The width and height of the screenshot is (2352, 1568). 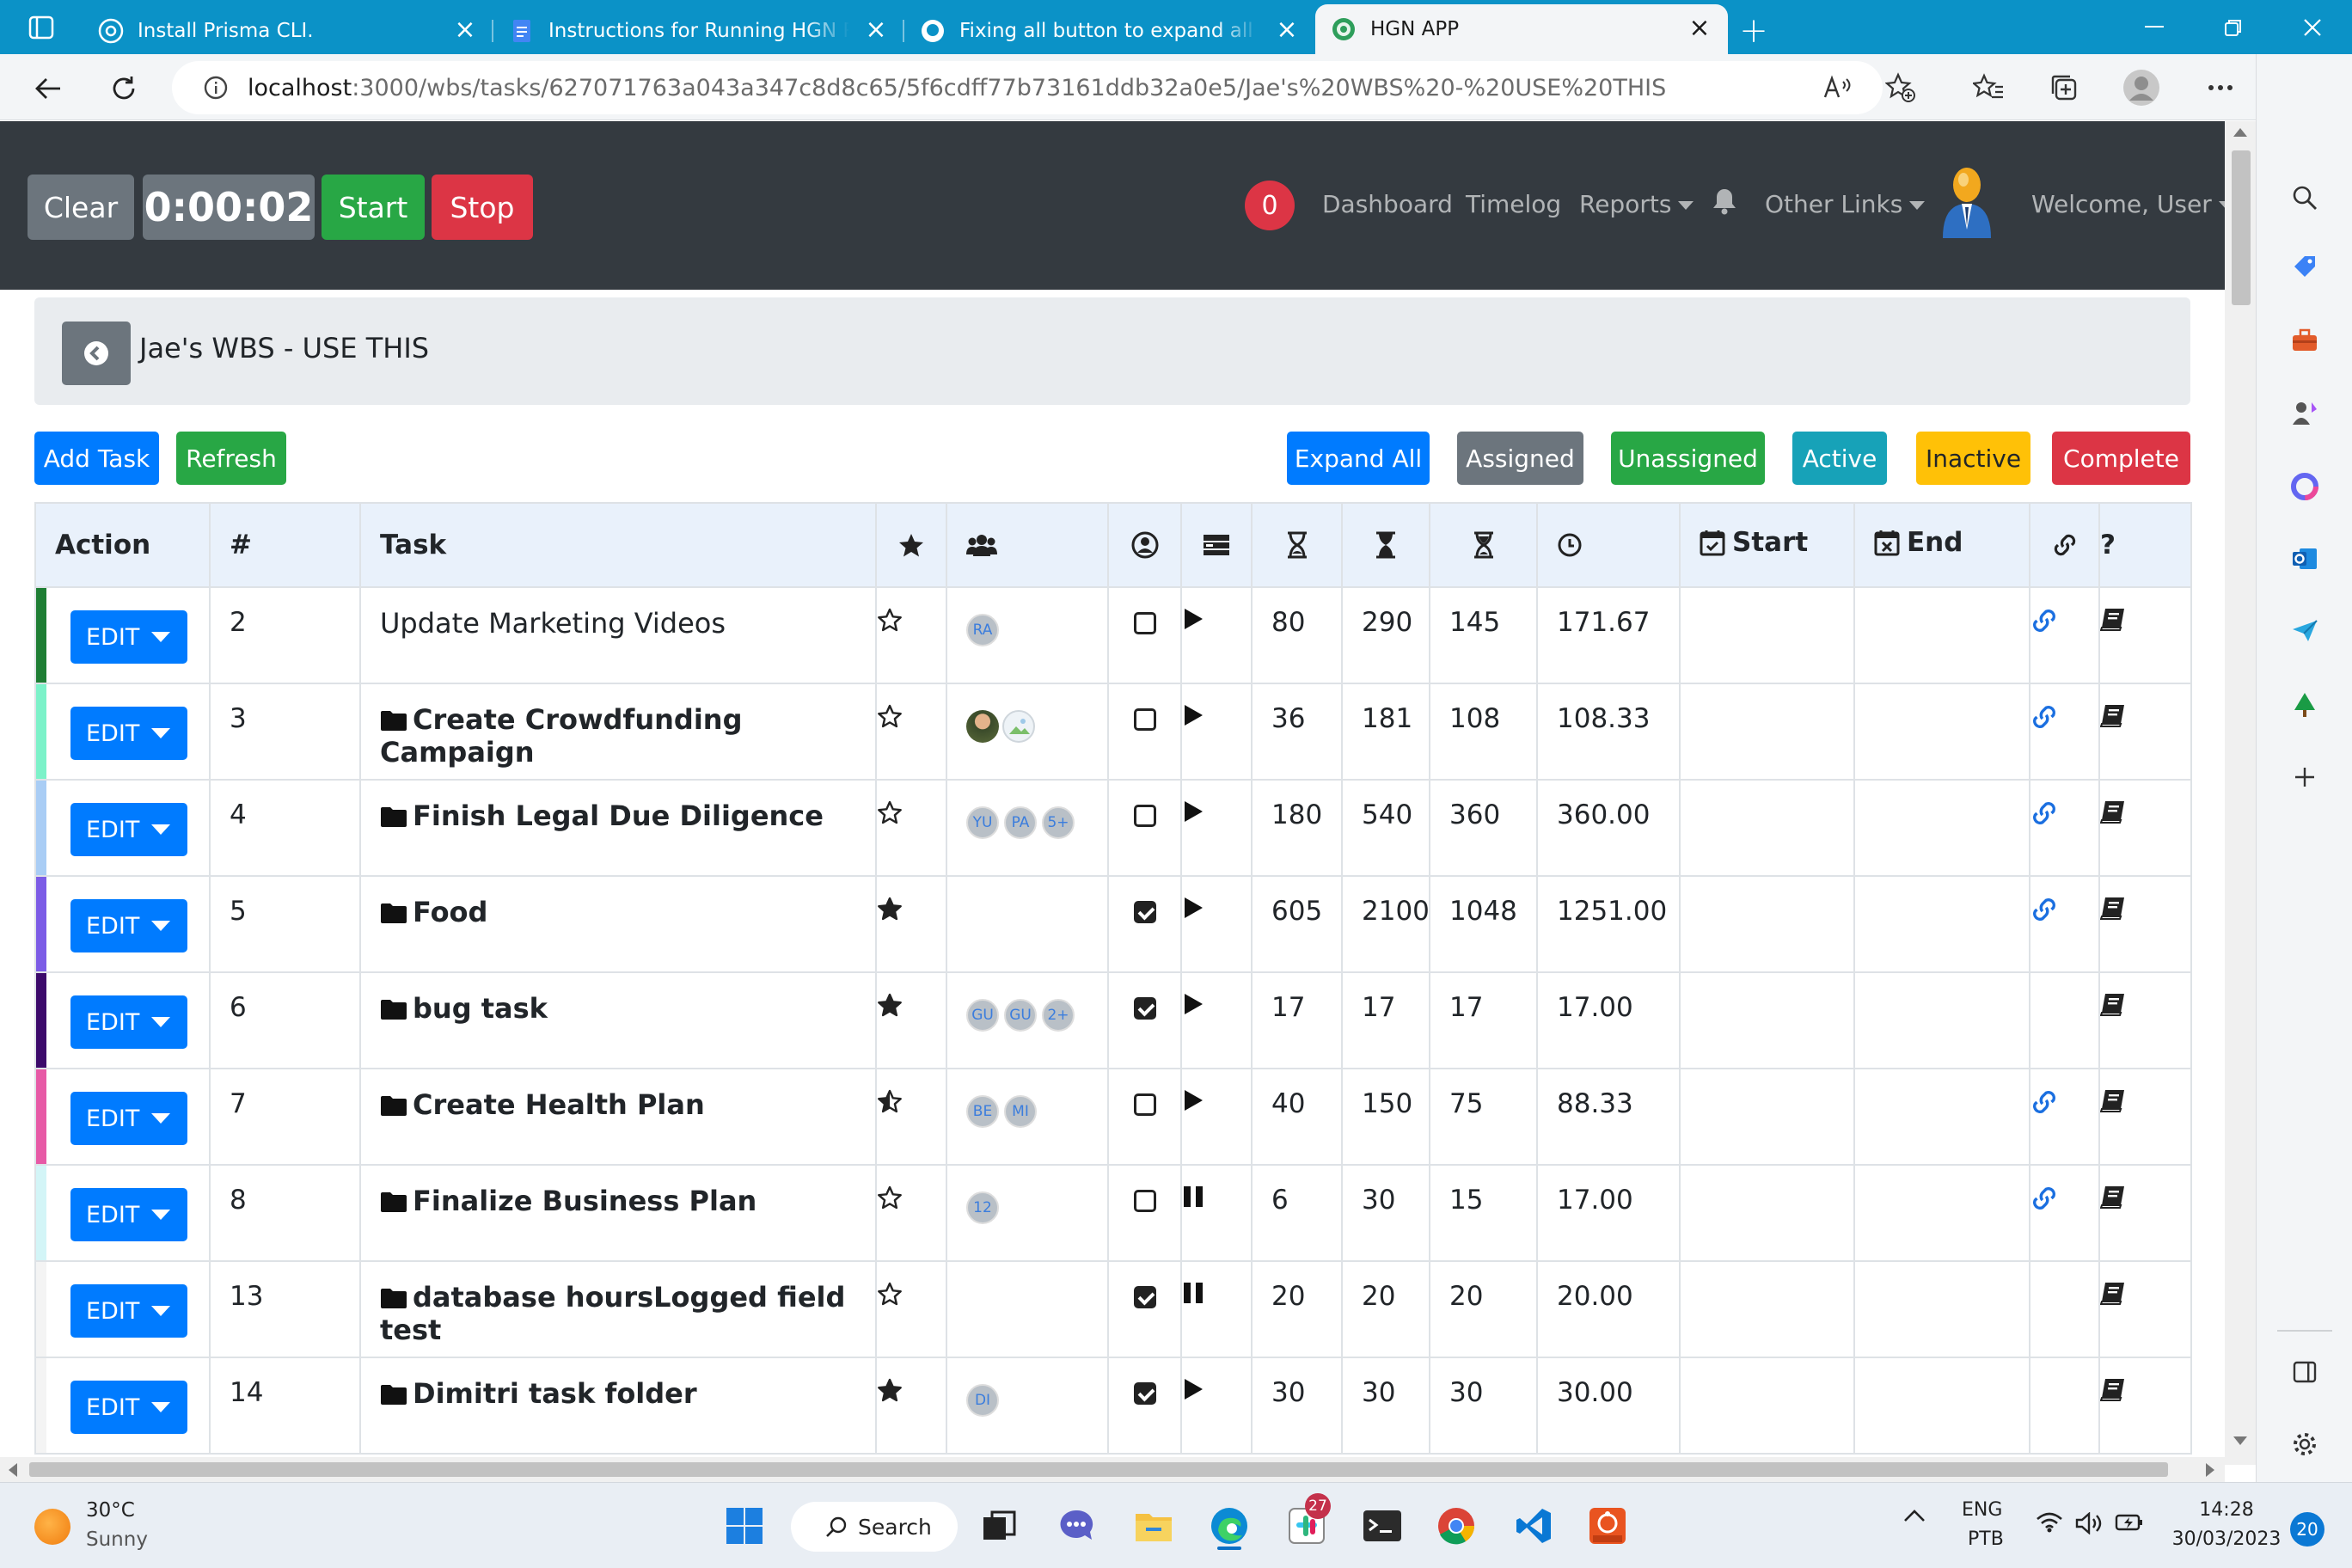 I want to click on assignee-avatar: MI, so click(x=1020, y=1111).